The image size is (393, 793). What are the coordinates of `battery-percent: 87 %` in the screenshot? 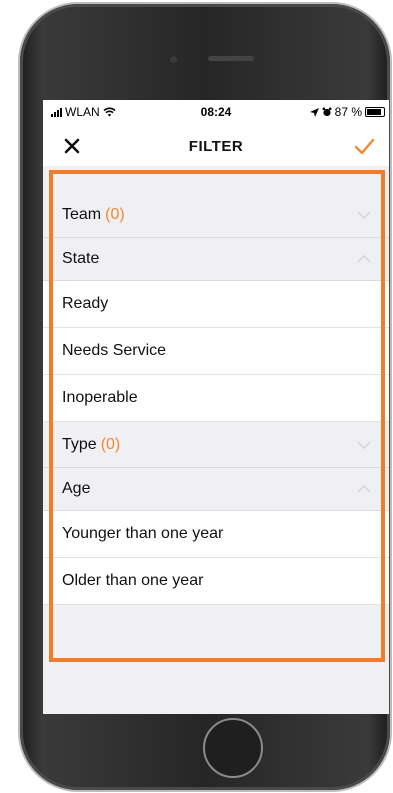 It's located at (348, 112).